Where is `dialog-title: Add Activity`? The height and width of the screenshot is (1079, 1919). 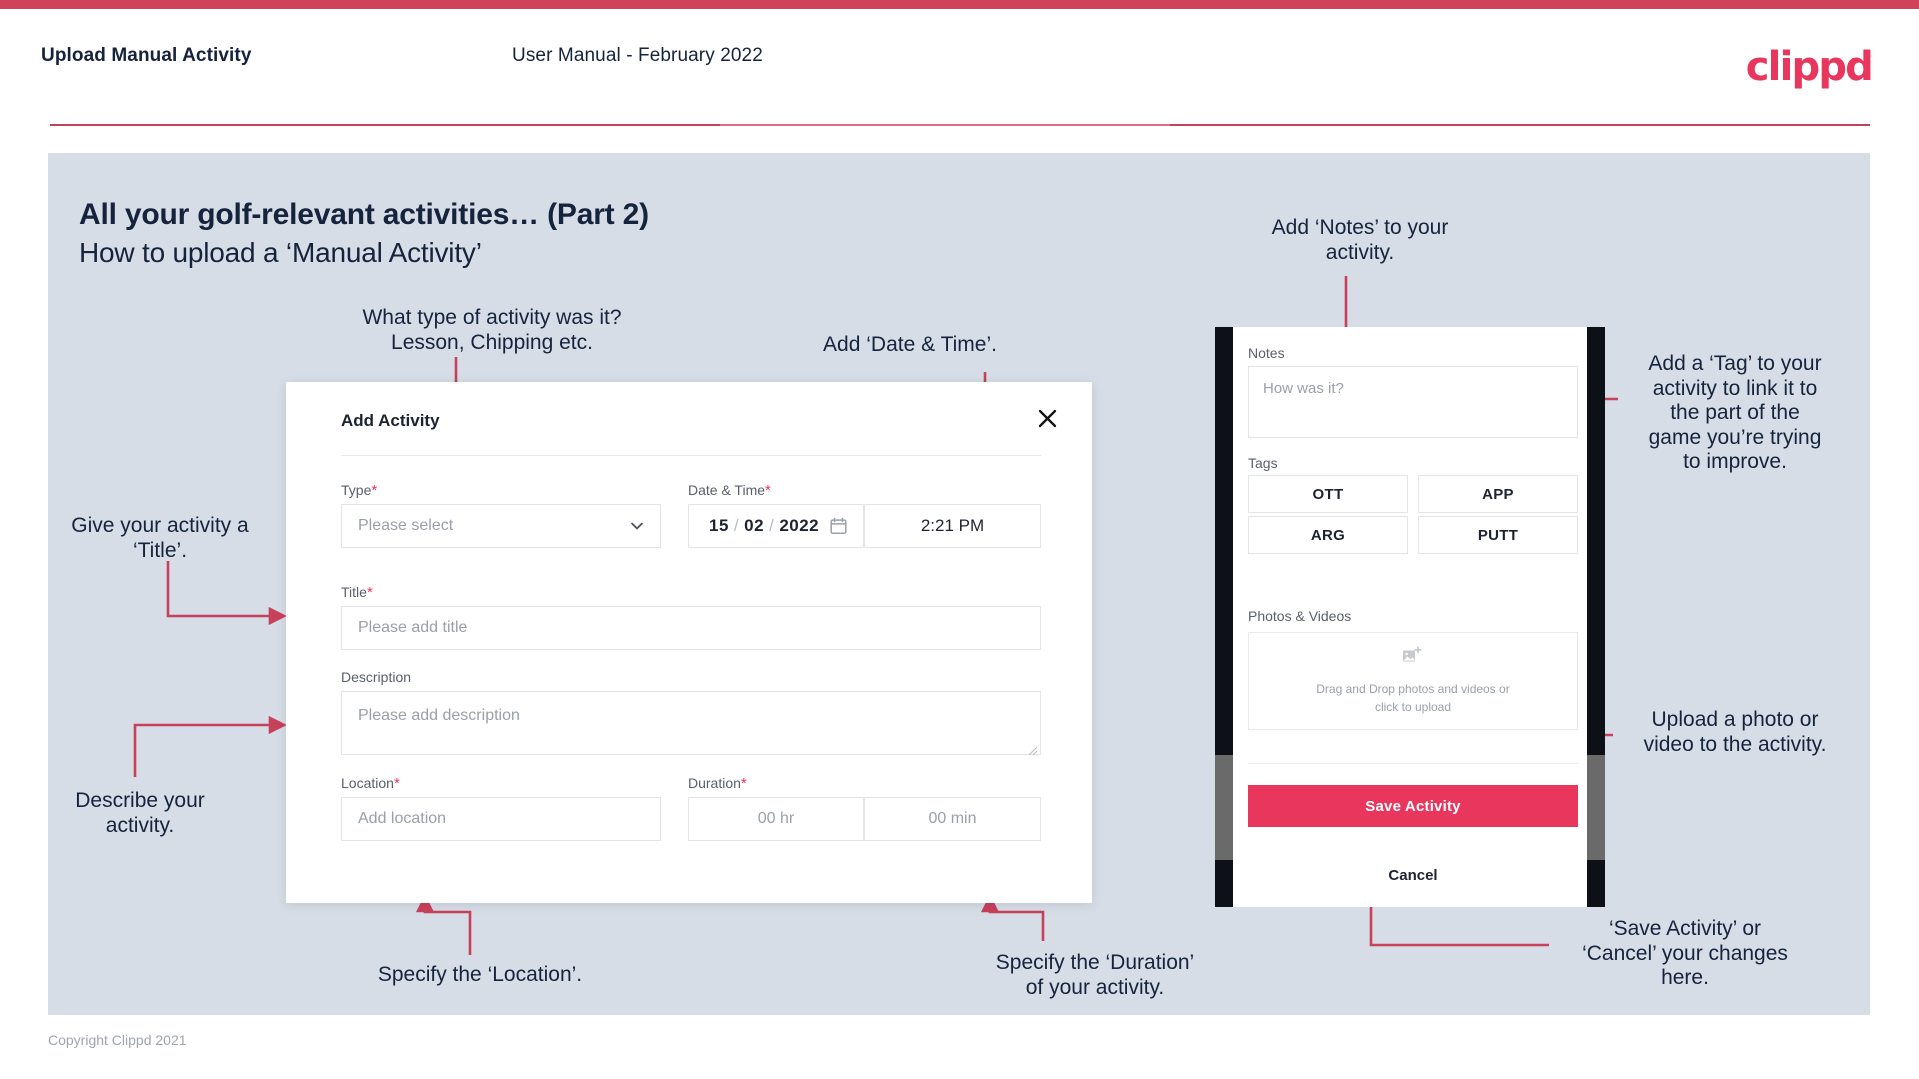 dialog-title: Add Activity is located at coordinates (390, 420).